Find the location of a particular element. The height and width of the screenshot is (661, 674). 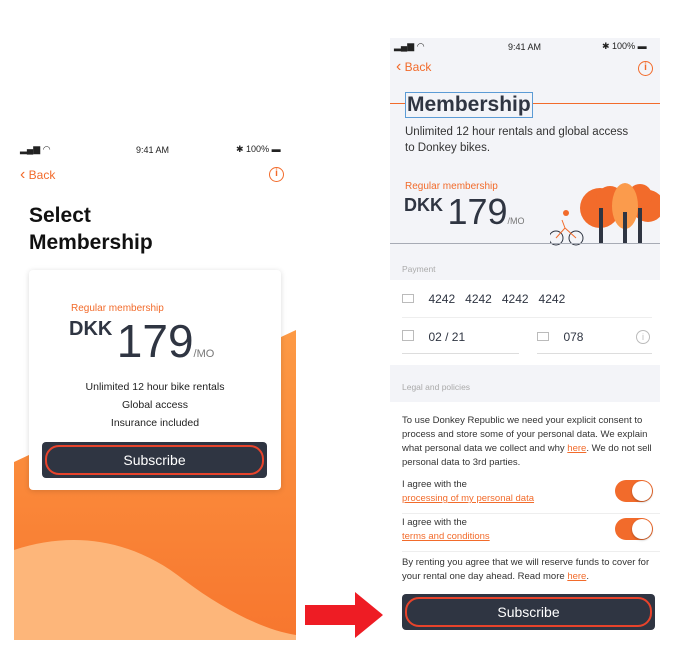

page-title: Select Membership is located at coordinates (91, 229).